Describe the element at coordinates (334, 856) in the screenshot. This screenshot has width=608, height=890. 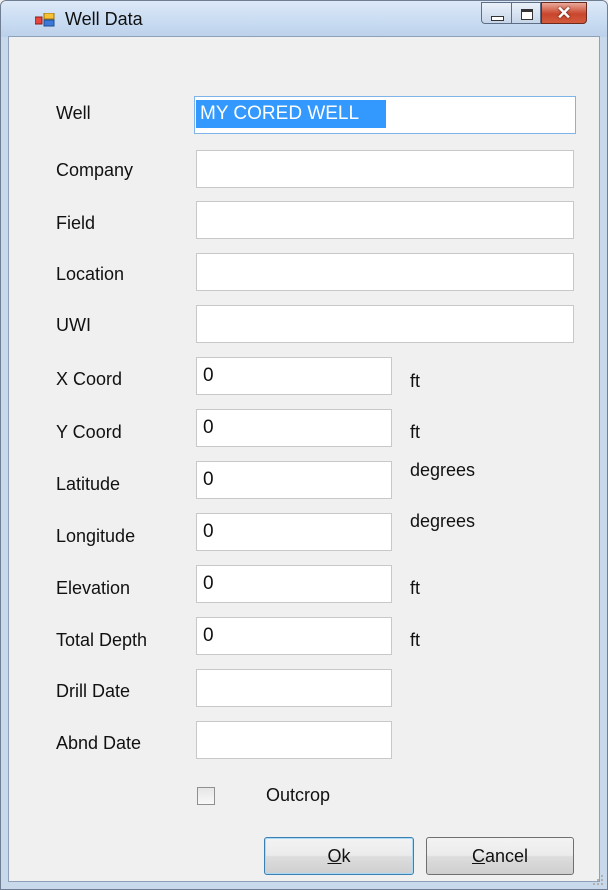
I see `ok-mnemonic: O` at that location.